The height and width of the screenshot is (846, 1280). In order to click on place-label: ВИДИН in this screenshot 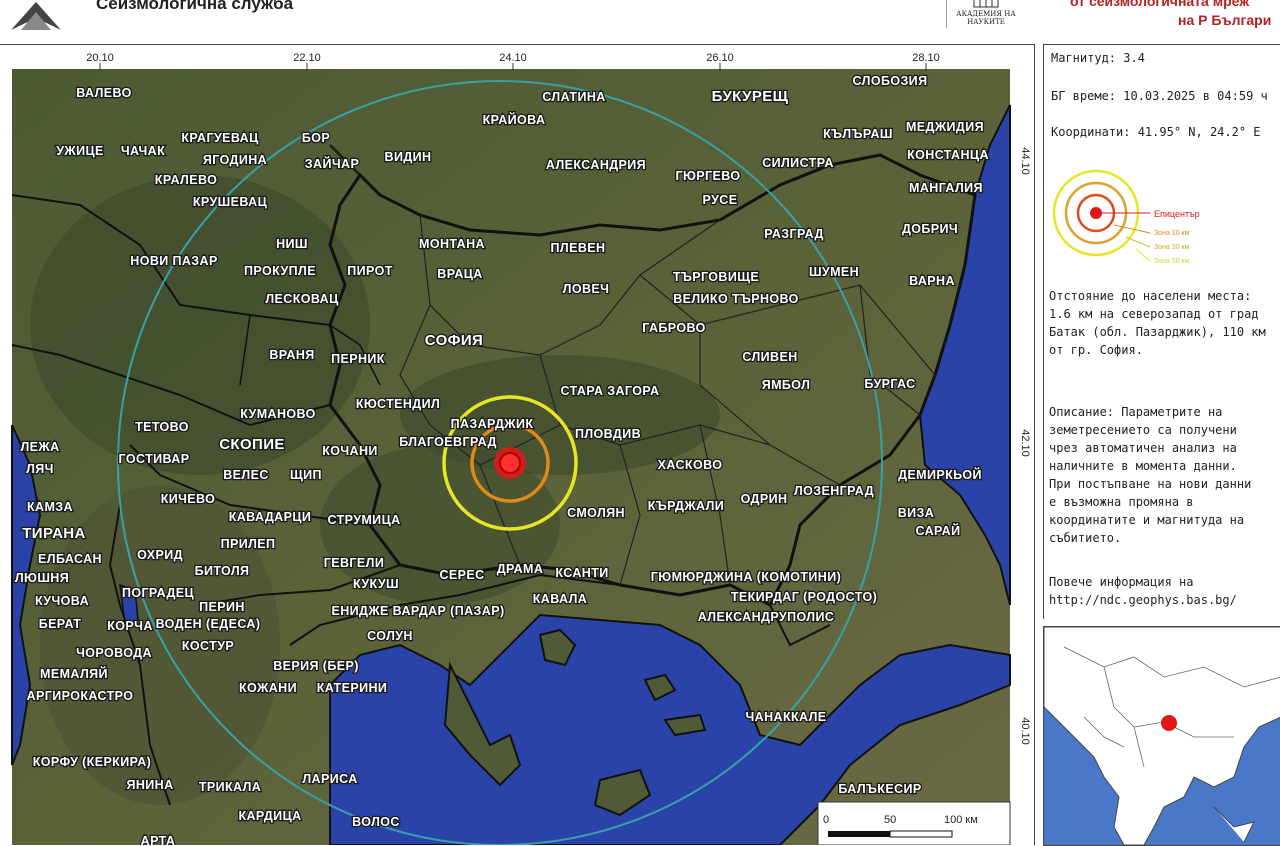, I will do `click(408, 157)`.